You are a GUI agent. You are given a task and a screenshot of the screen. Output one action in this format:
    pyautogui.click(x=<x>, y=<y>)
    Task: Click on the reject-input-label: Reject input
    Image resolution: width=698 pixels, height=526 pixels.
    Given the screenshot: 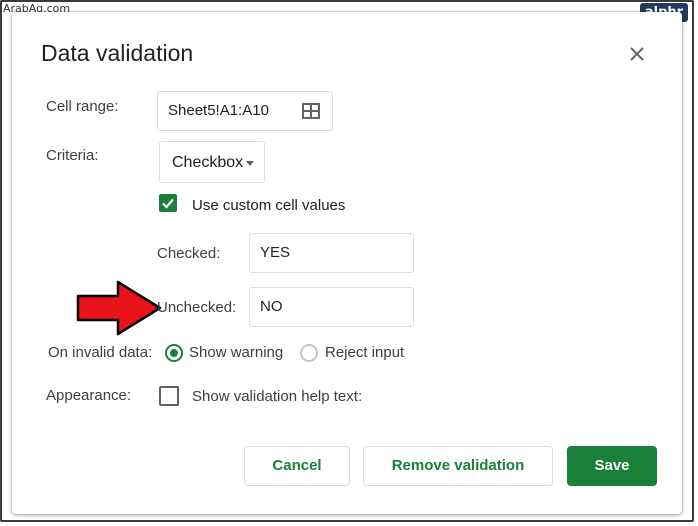 What is the action you would take?
    pyautogui.click(x=365, y=352)
    